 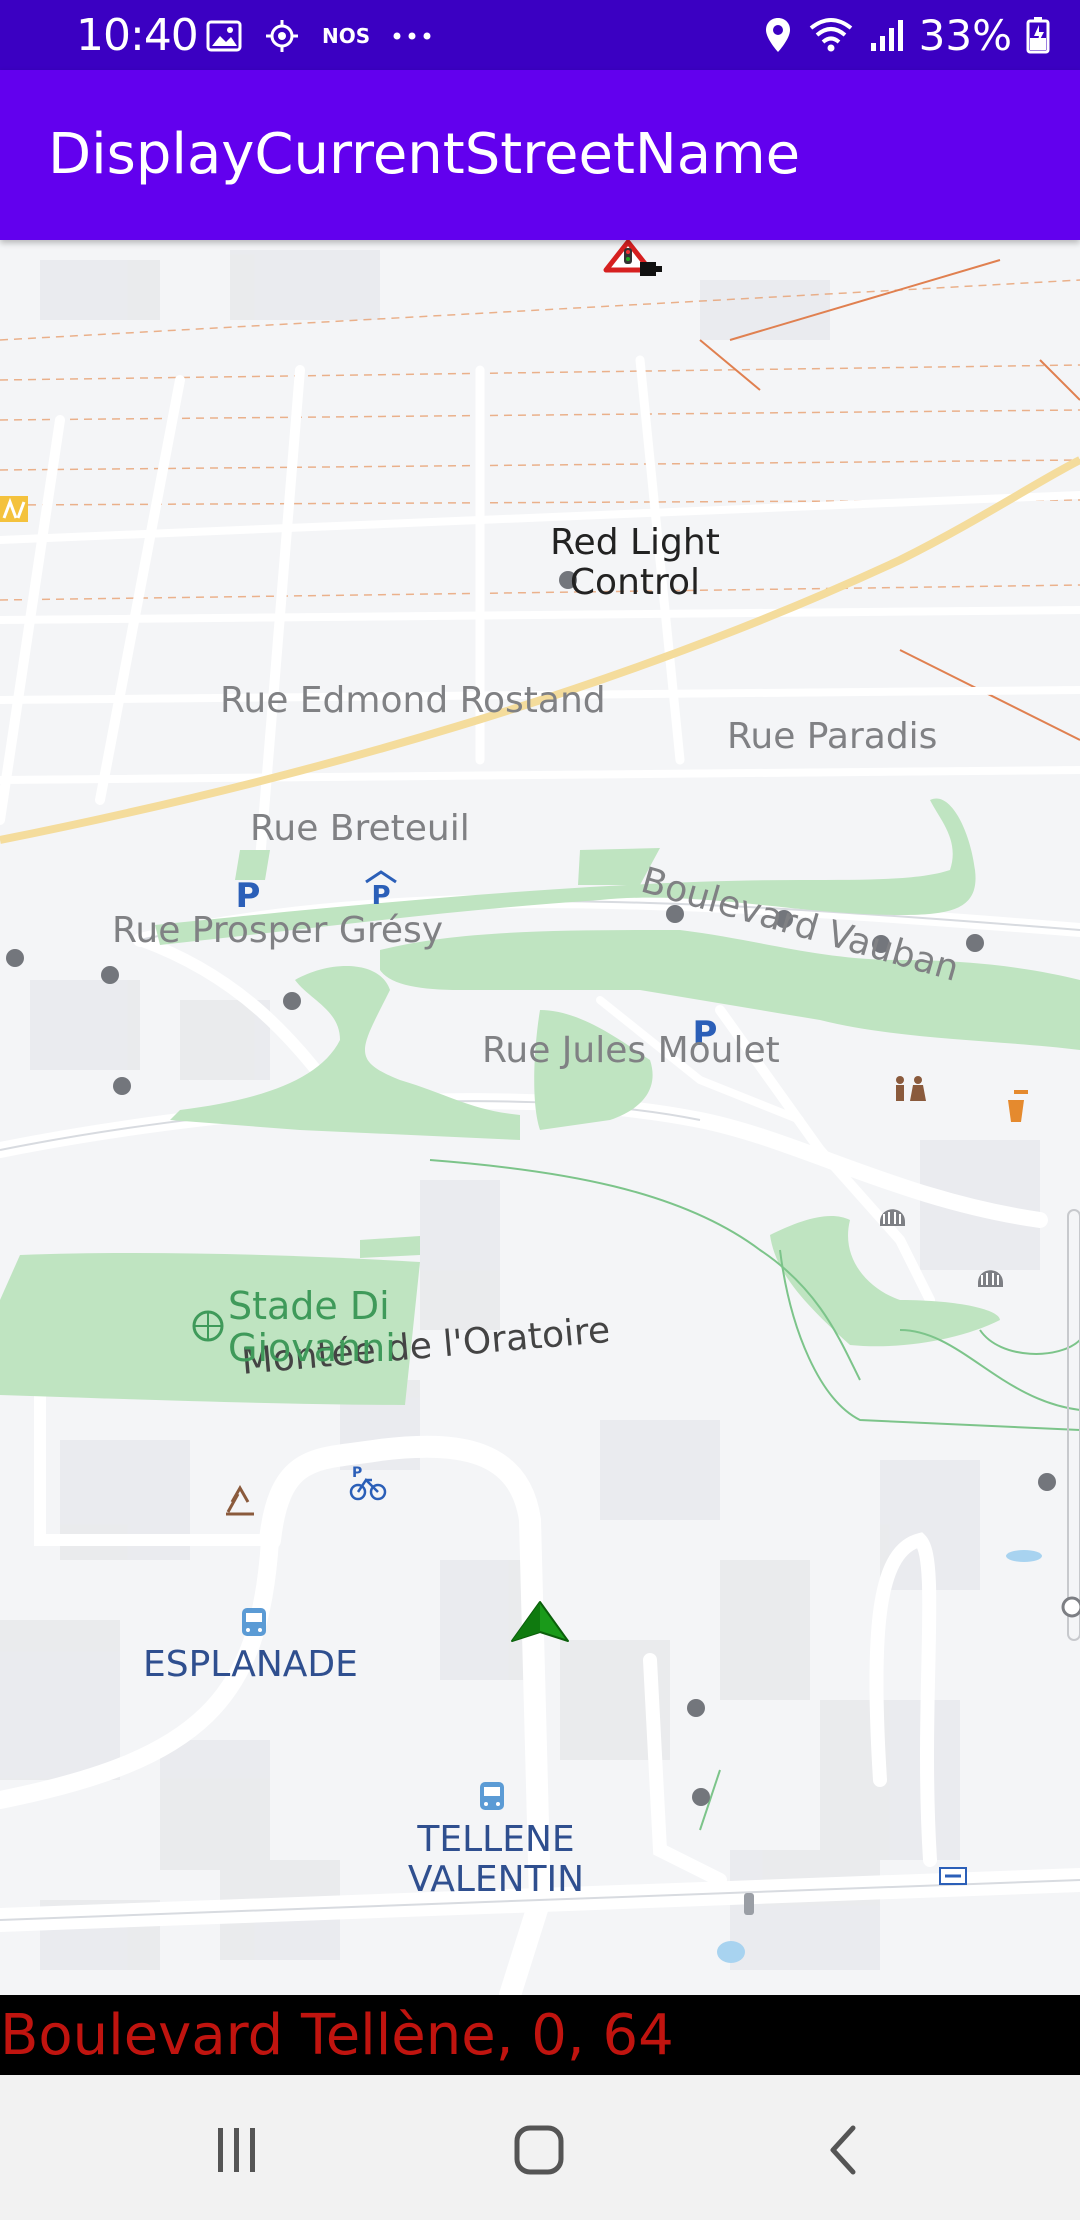 What do you see at coordinates (830, 35) in the screenshot?
I see `wifi-icon` at bounding box center [830, 35].